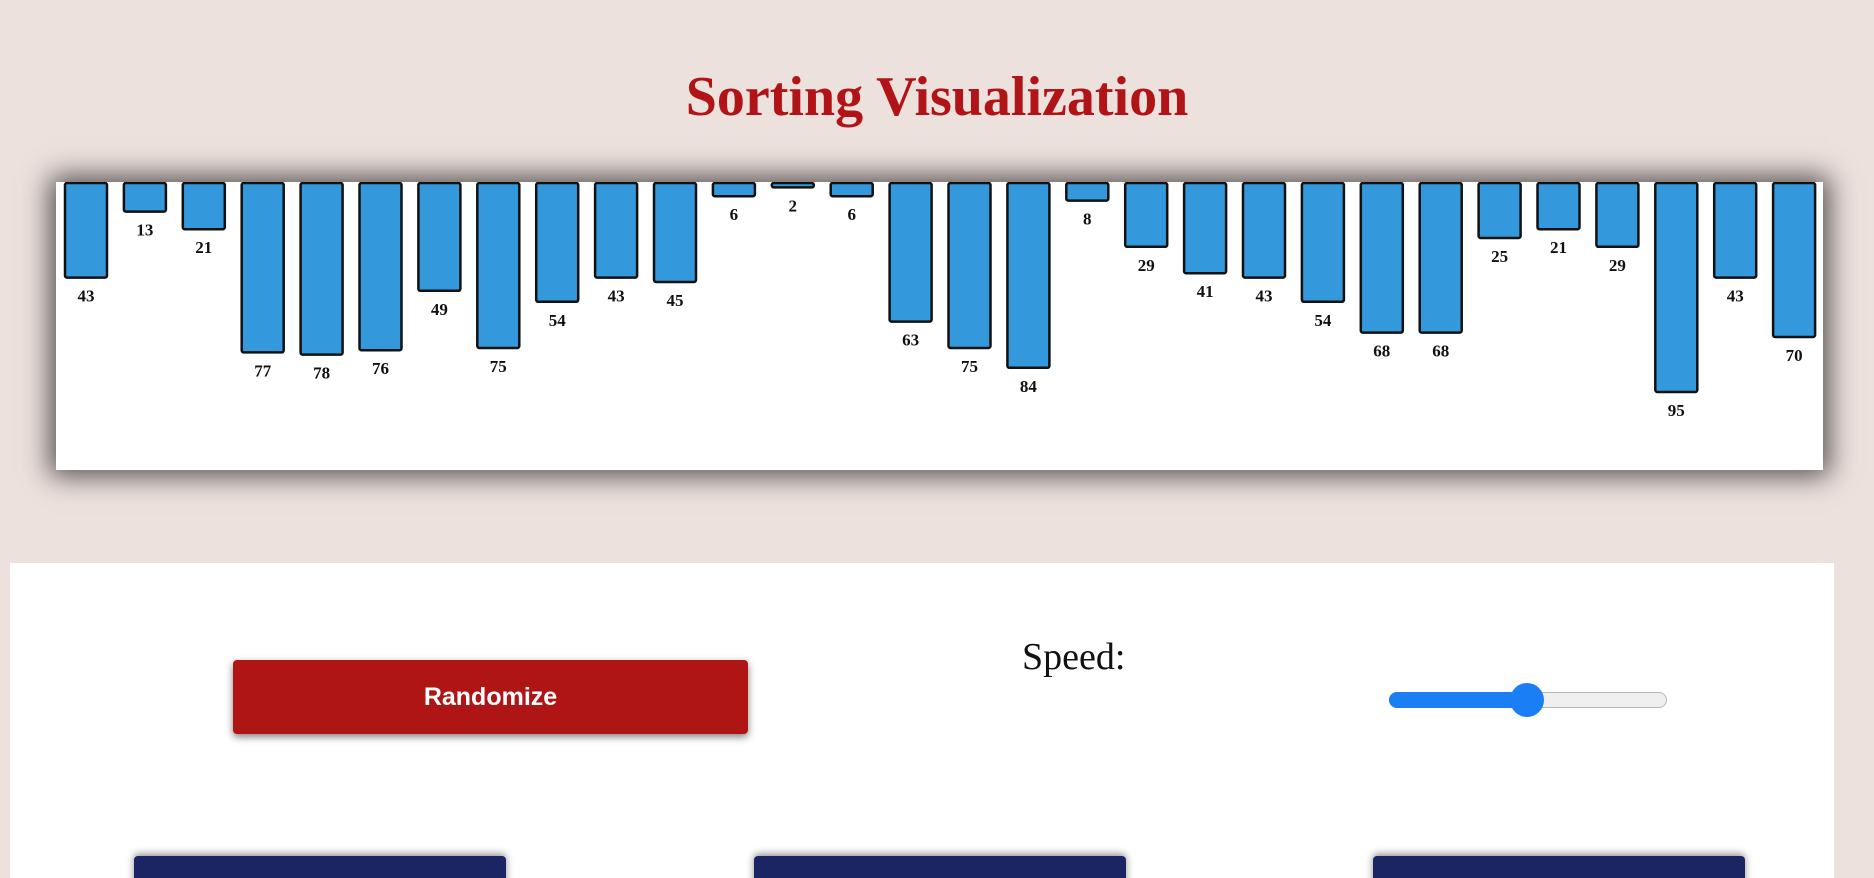 This screenshot has height=878, width=1874. Describe the element at coordinates (910, 340) in the screenshot. I see `bar-value-label-14: 63` at that location.